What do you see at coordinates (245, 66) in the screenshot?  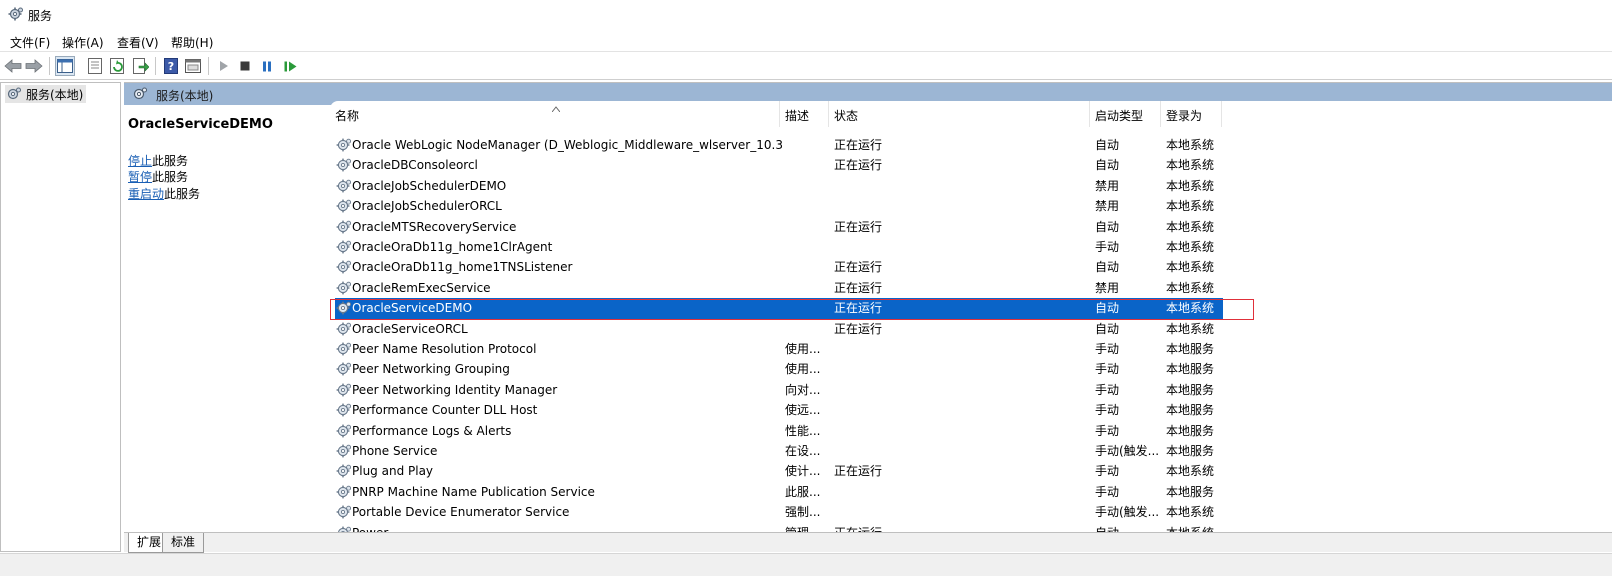 I see `stop-icon` at bounding box center [245, 66].